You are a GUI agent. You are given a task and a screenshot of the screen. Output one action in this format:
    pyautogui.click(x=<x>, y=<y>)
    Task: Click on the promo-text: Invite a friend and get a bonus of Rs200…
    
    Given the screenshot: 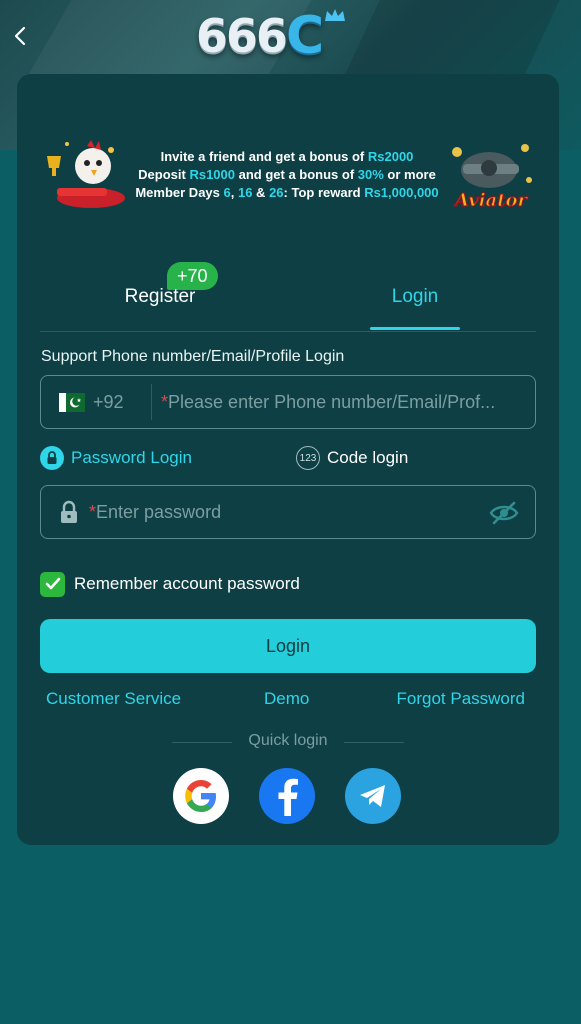 What is the action you would take?
    pyautogui.click(x=287, y=175)
    